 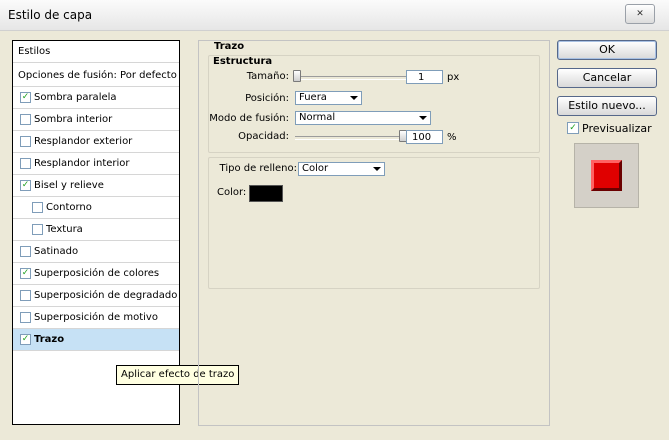 What do you see at coordinates (315, 168) in the screenshot?
I see `fill-type-value: Color` at bounding box center [315, 168].